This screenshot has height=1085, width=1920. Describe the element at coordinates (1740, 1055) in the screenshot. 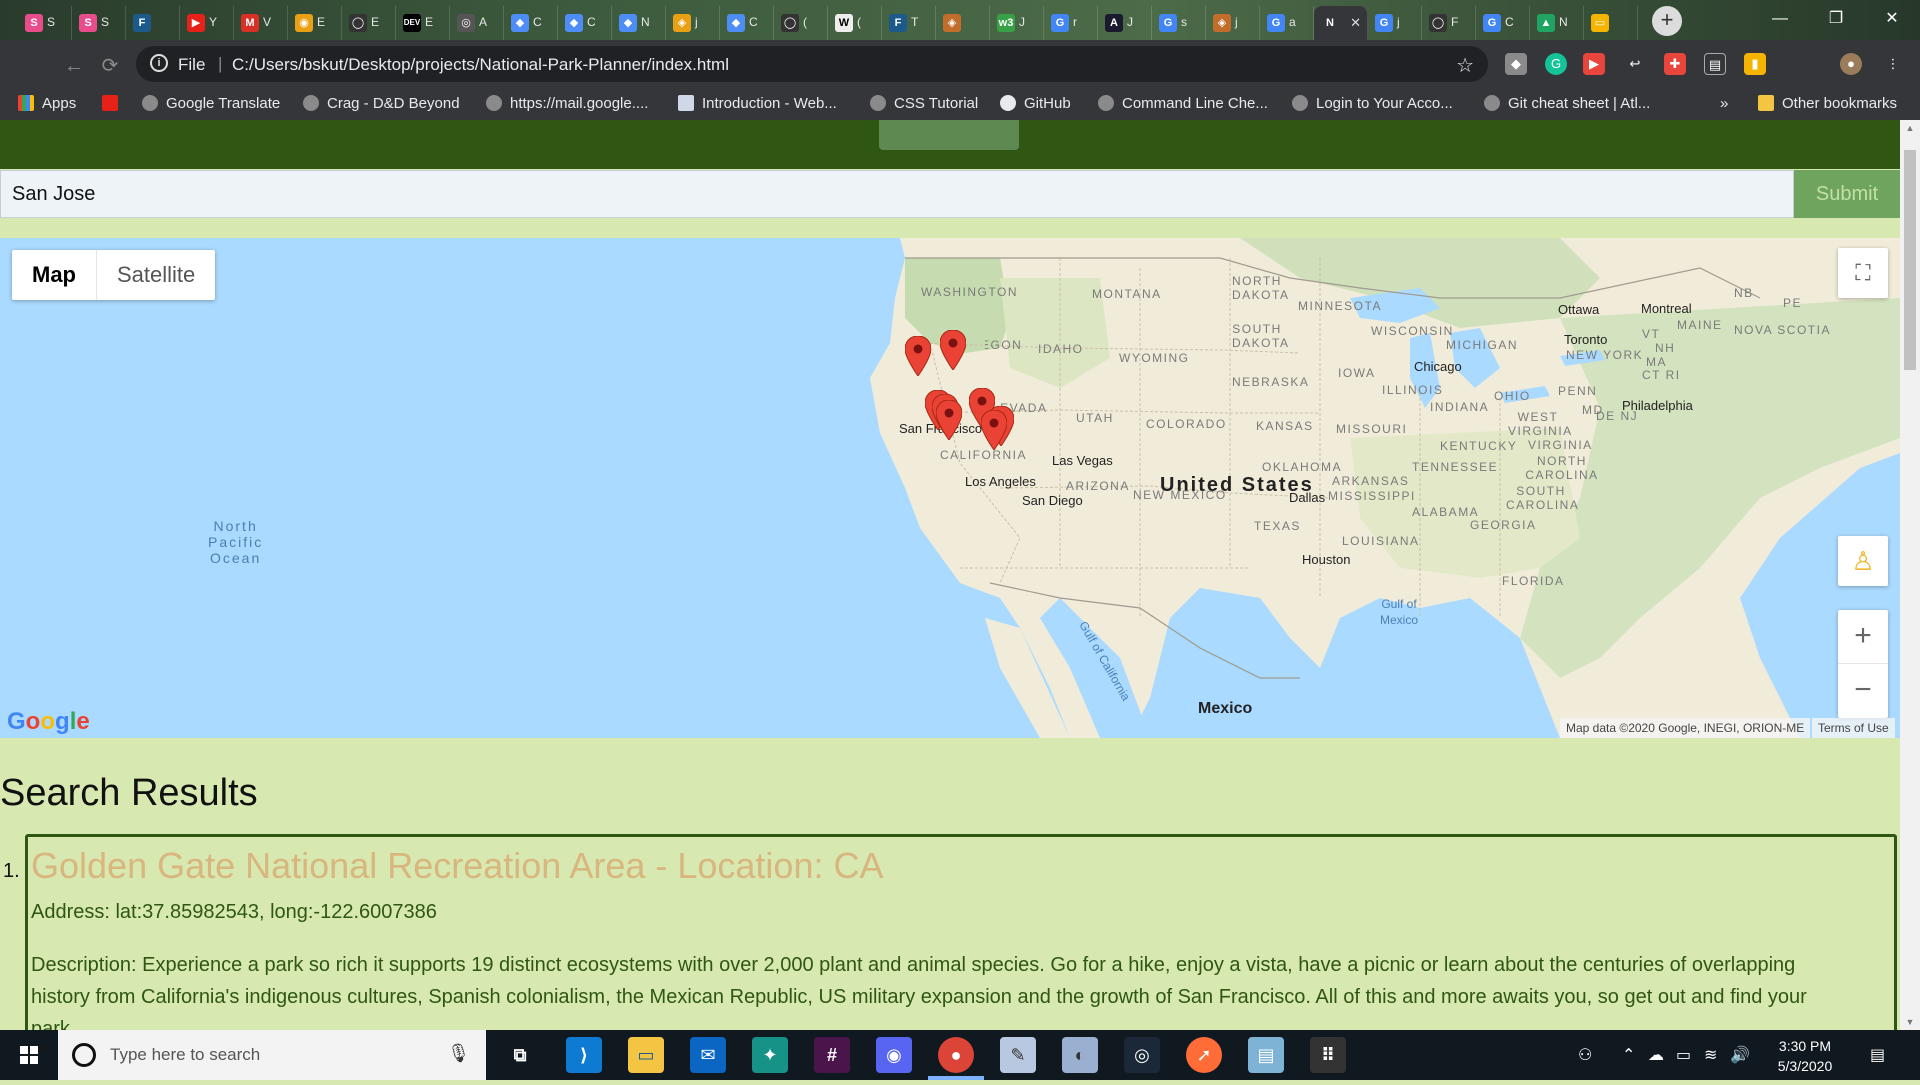

I see `volume-icon: 🔊` at that location.